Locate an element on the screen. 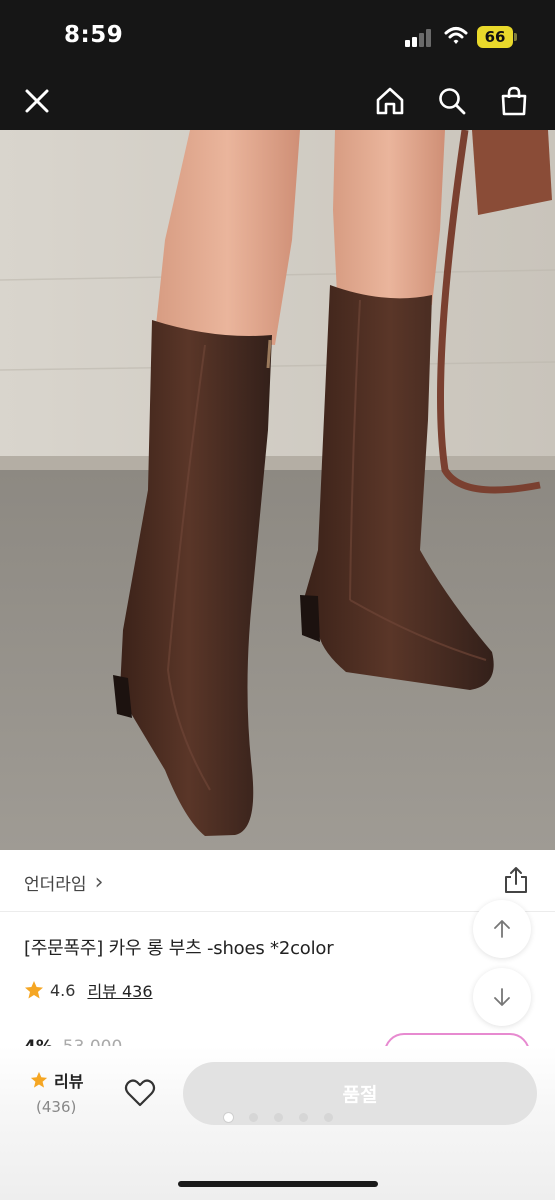 Image resolution: width=555 pixels, height=1200 pixels. brand-link: 언더라임 › is located at coordinates (63, 882).